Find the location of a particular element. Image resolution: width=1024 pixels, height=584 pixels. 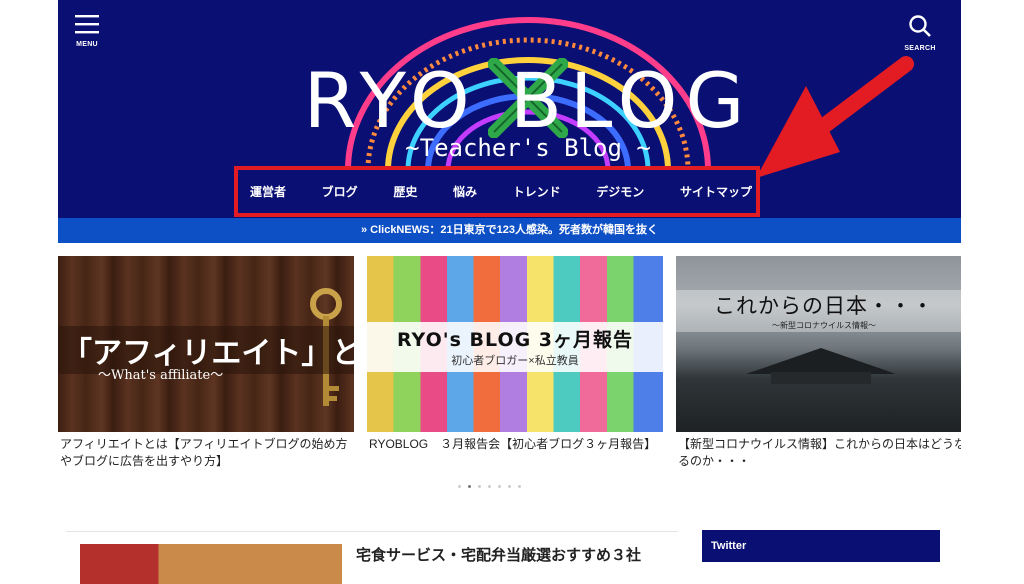

hamburger-icon is located at coordinates (87, 24).